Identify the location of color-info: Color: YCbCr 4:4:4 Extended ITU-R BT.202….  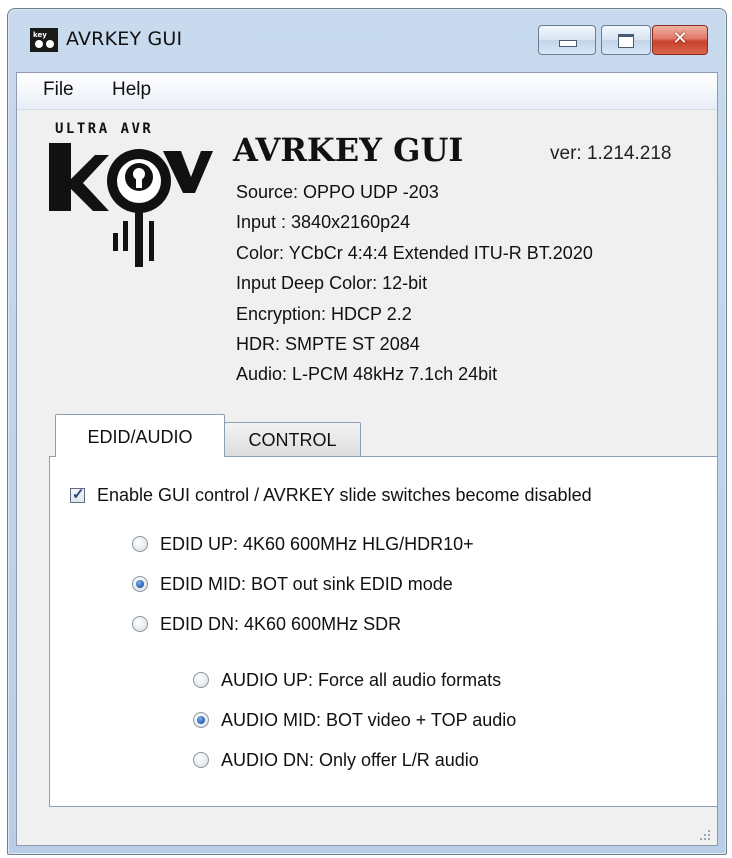
(414, 252).